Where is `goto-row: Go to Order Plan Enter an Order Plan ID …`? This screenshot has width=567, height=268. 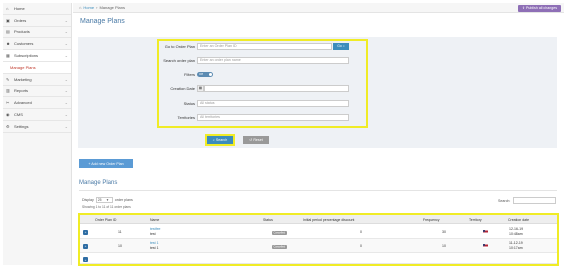 goto-row: Go to Order Plan Enter an Order Plan ID … is located at coordinates (260, 46).